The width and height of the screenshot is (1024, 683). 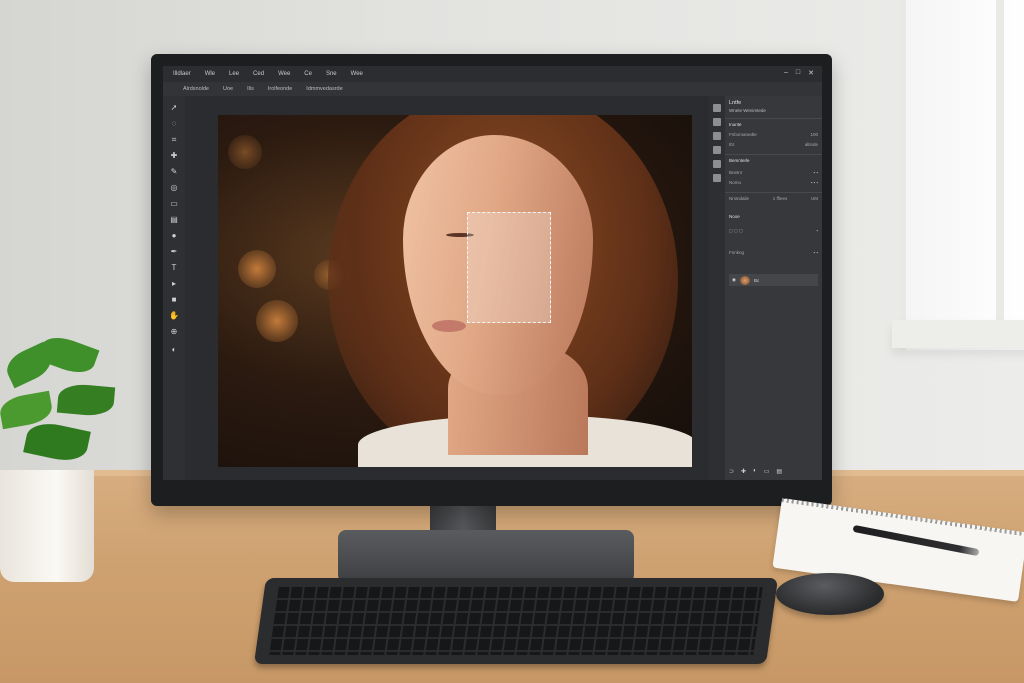 I want to click on swatches-icon, so click(x=717, y=150).